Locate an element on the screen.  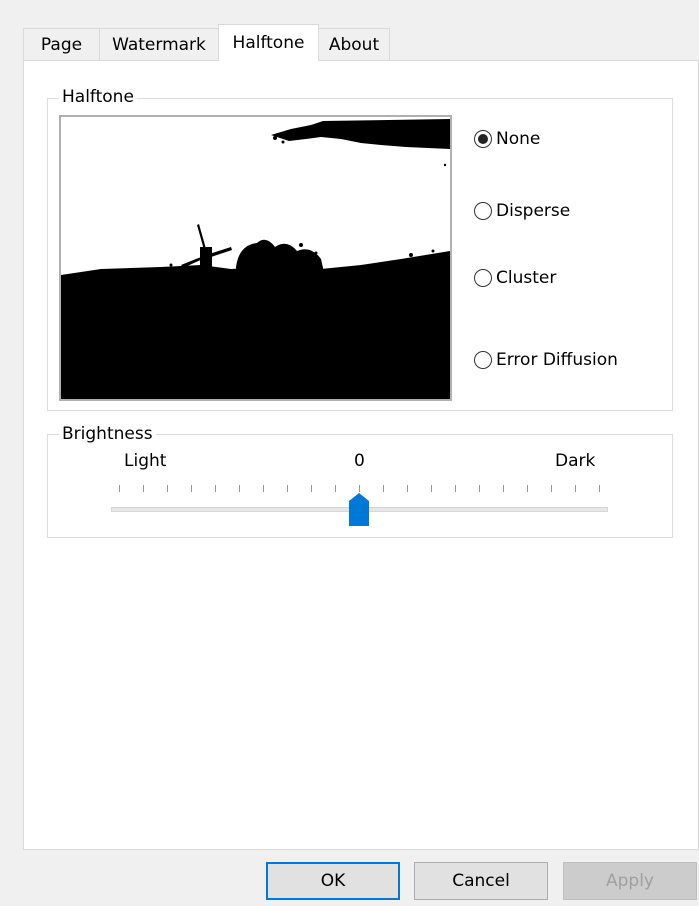
radio-checked-dot is located at coordinates (483, 139).